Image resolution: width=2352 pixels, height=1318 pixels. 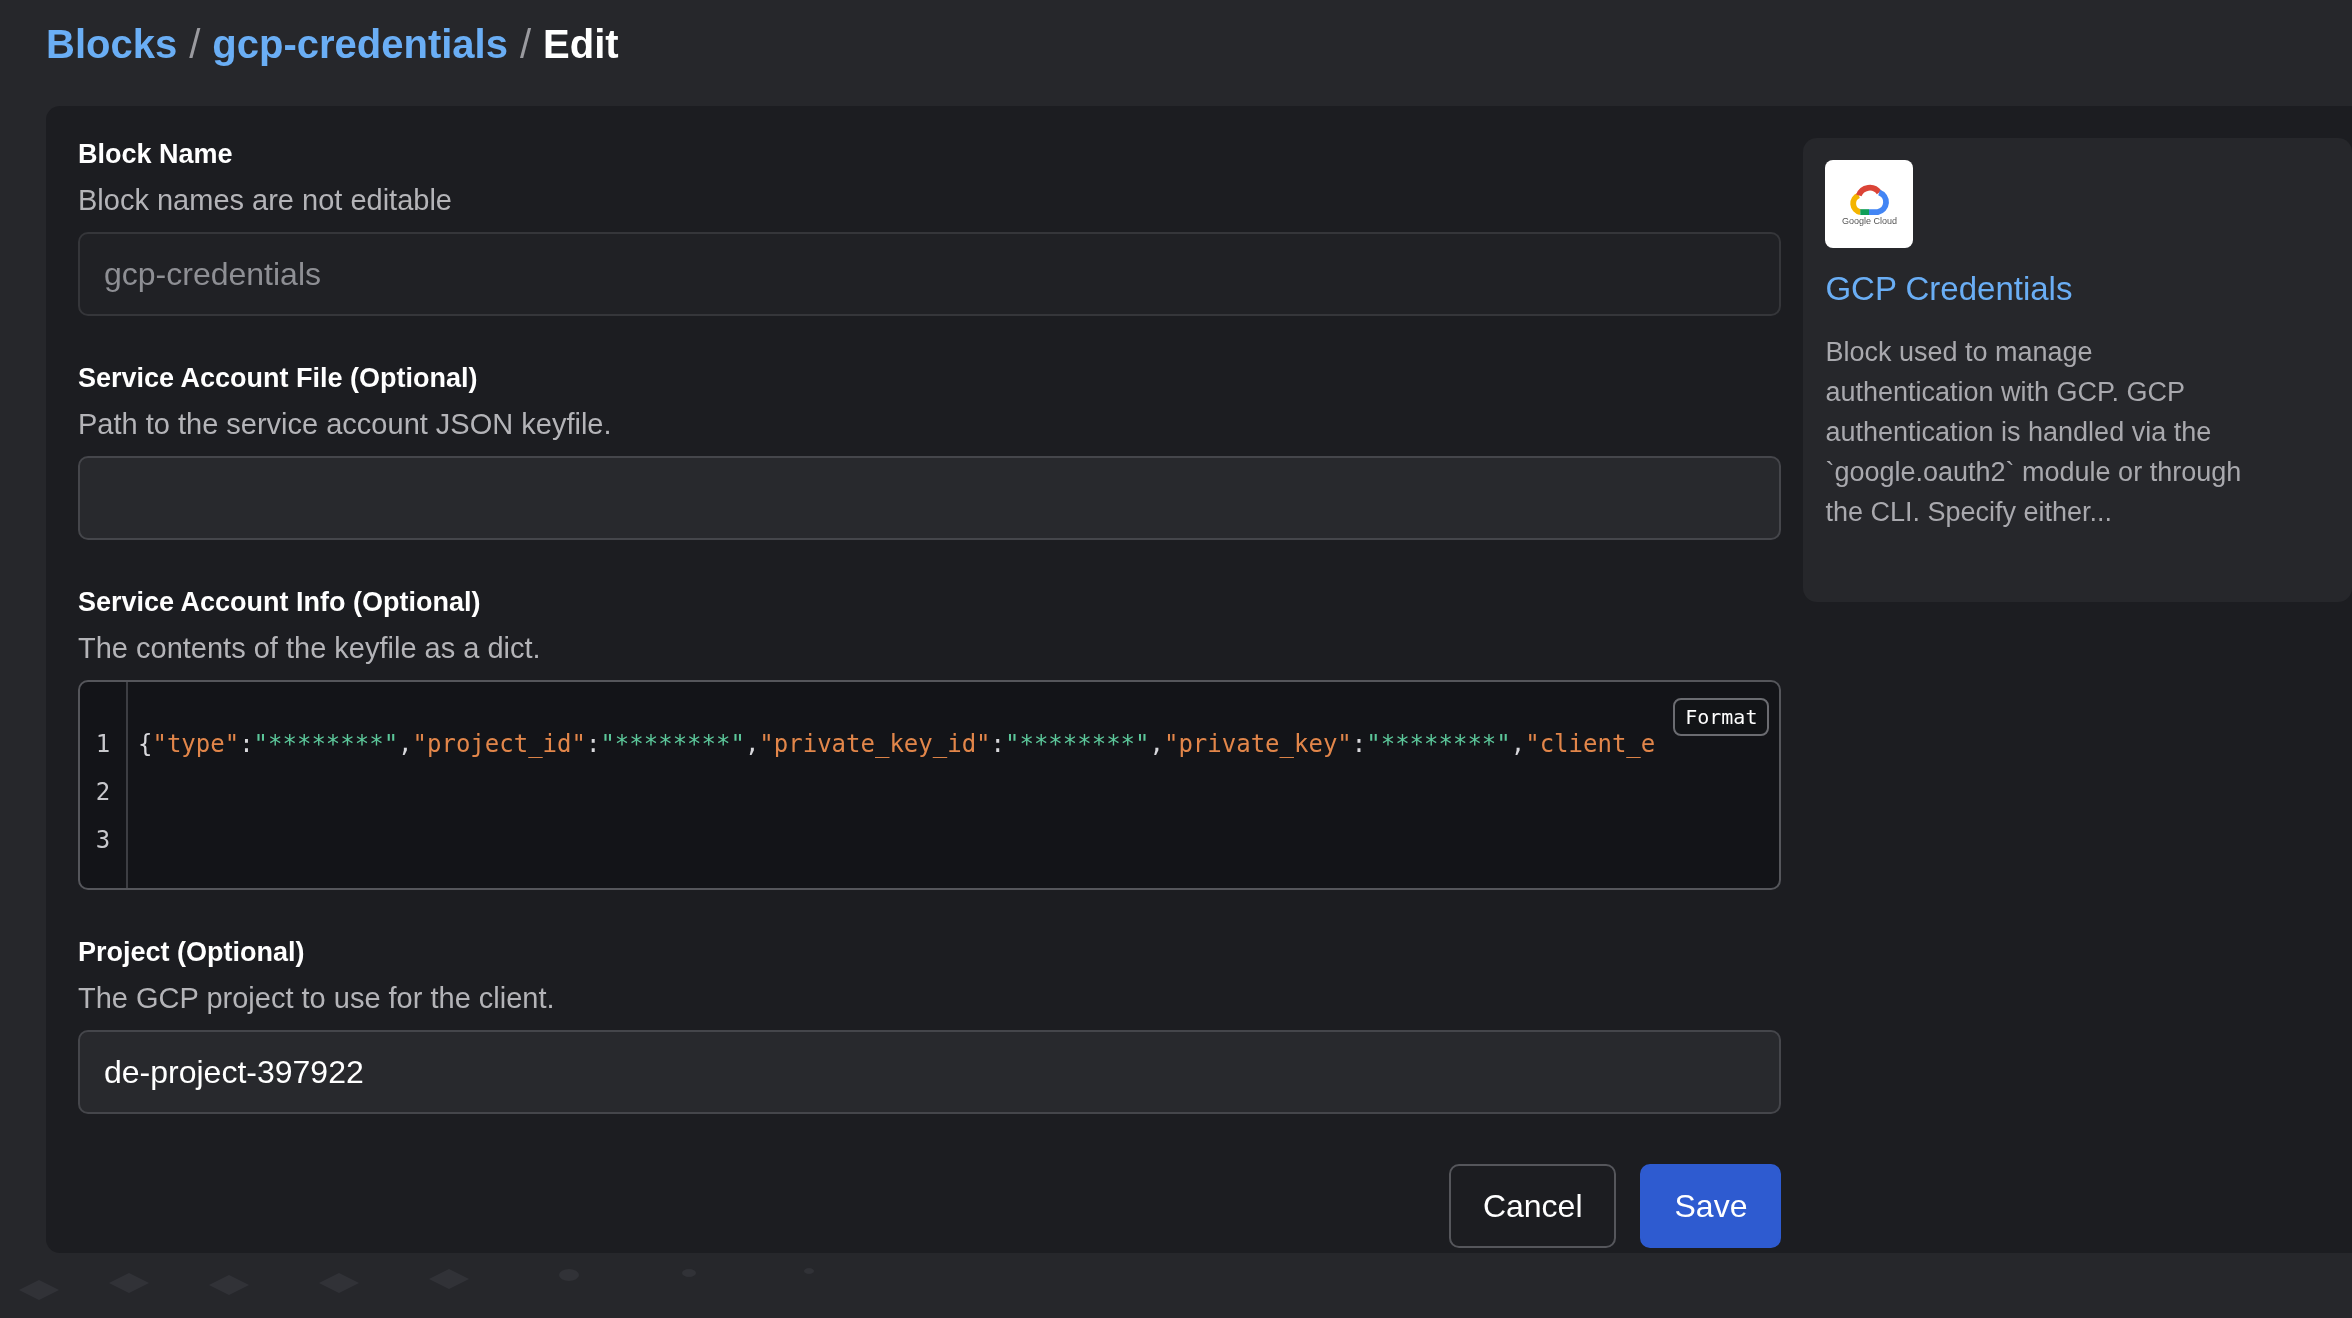 I want to click on field-help: Block names are not editable, so click(x=265, y=200).